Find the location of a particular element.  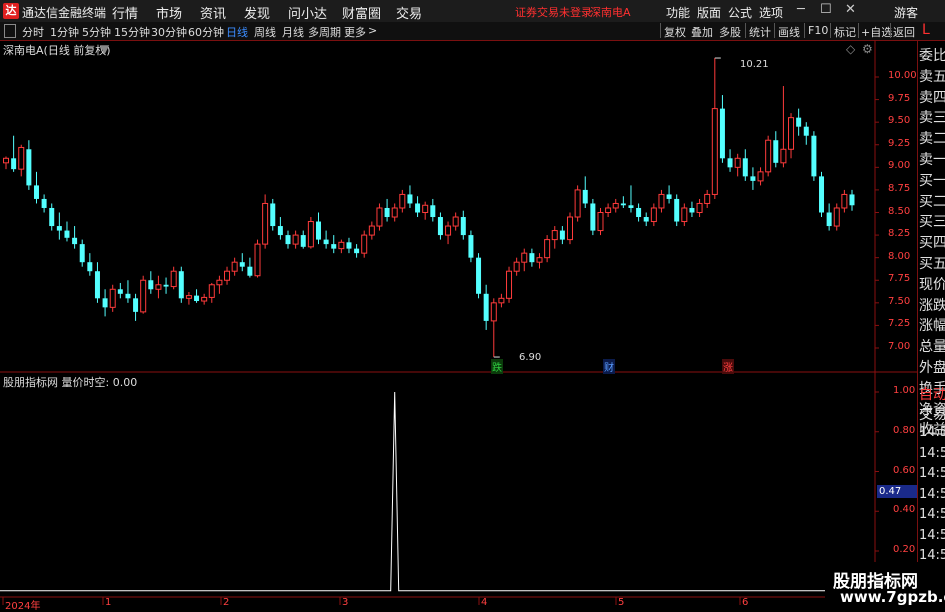

sidebar-item: 委比 is located at coordinates (932, 55).